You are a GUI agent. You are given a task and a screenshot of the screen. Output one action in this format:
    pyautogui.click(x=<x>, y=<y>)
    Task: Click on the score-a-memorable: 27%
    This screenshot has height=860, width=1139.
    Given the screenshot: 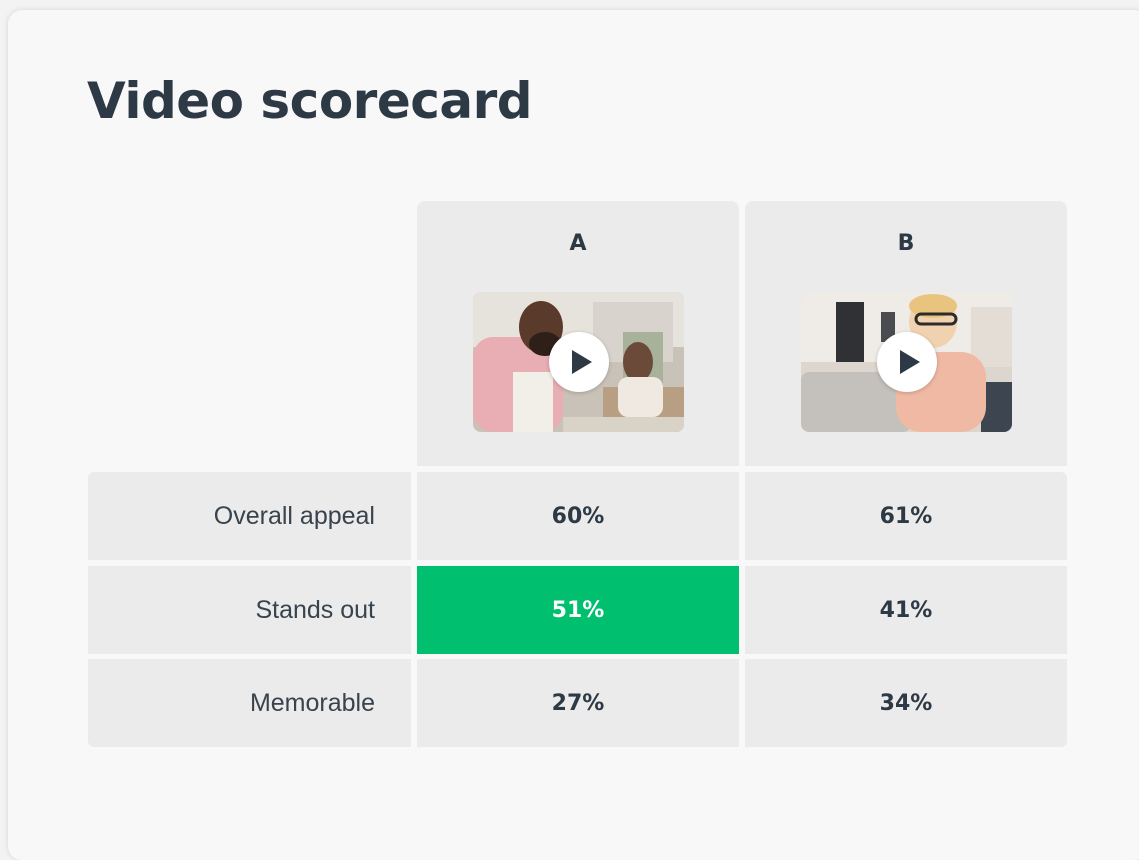 What is the action you would take?
    pyautogui.click(x=578, y=703)
    